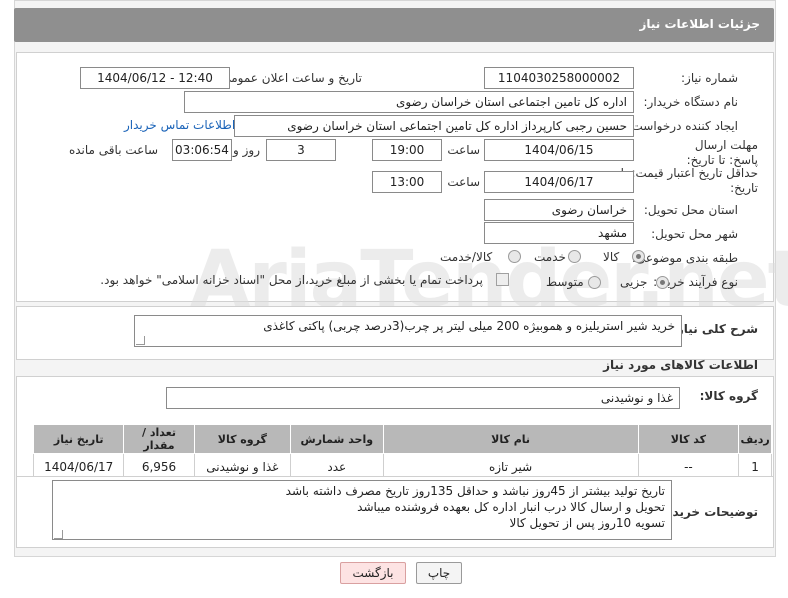  Describe the element at coordinates (289, 78) in the screenshot. I see `announce-label: تاریخ و ساعت اعلان عمومی:` at that location.